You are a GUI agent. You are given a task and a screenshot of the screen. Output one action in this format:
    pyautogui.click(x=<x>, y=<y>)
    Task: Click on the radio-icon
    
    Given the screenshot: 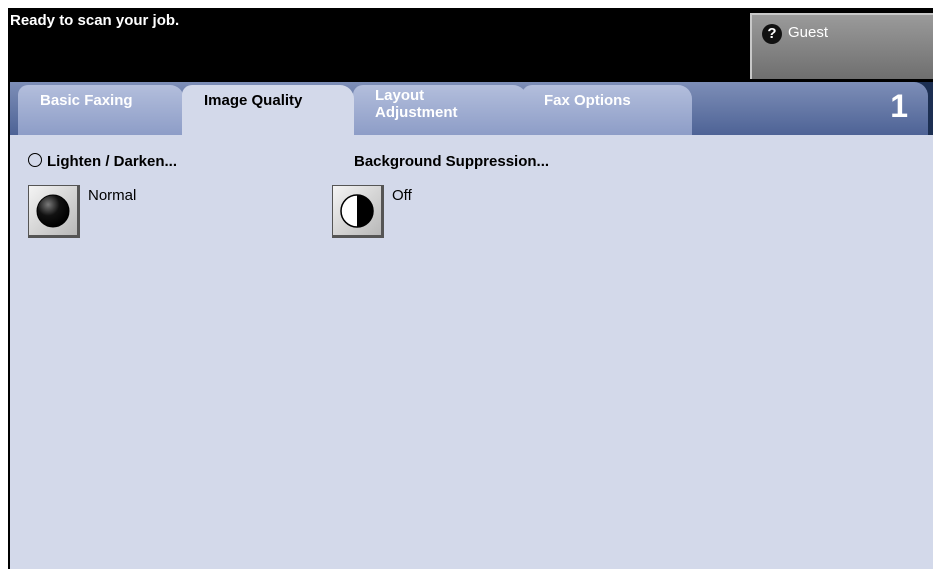 What is the action you would take?
    pyautogui.click(x=35, y=160)
    